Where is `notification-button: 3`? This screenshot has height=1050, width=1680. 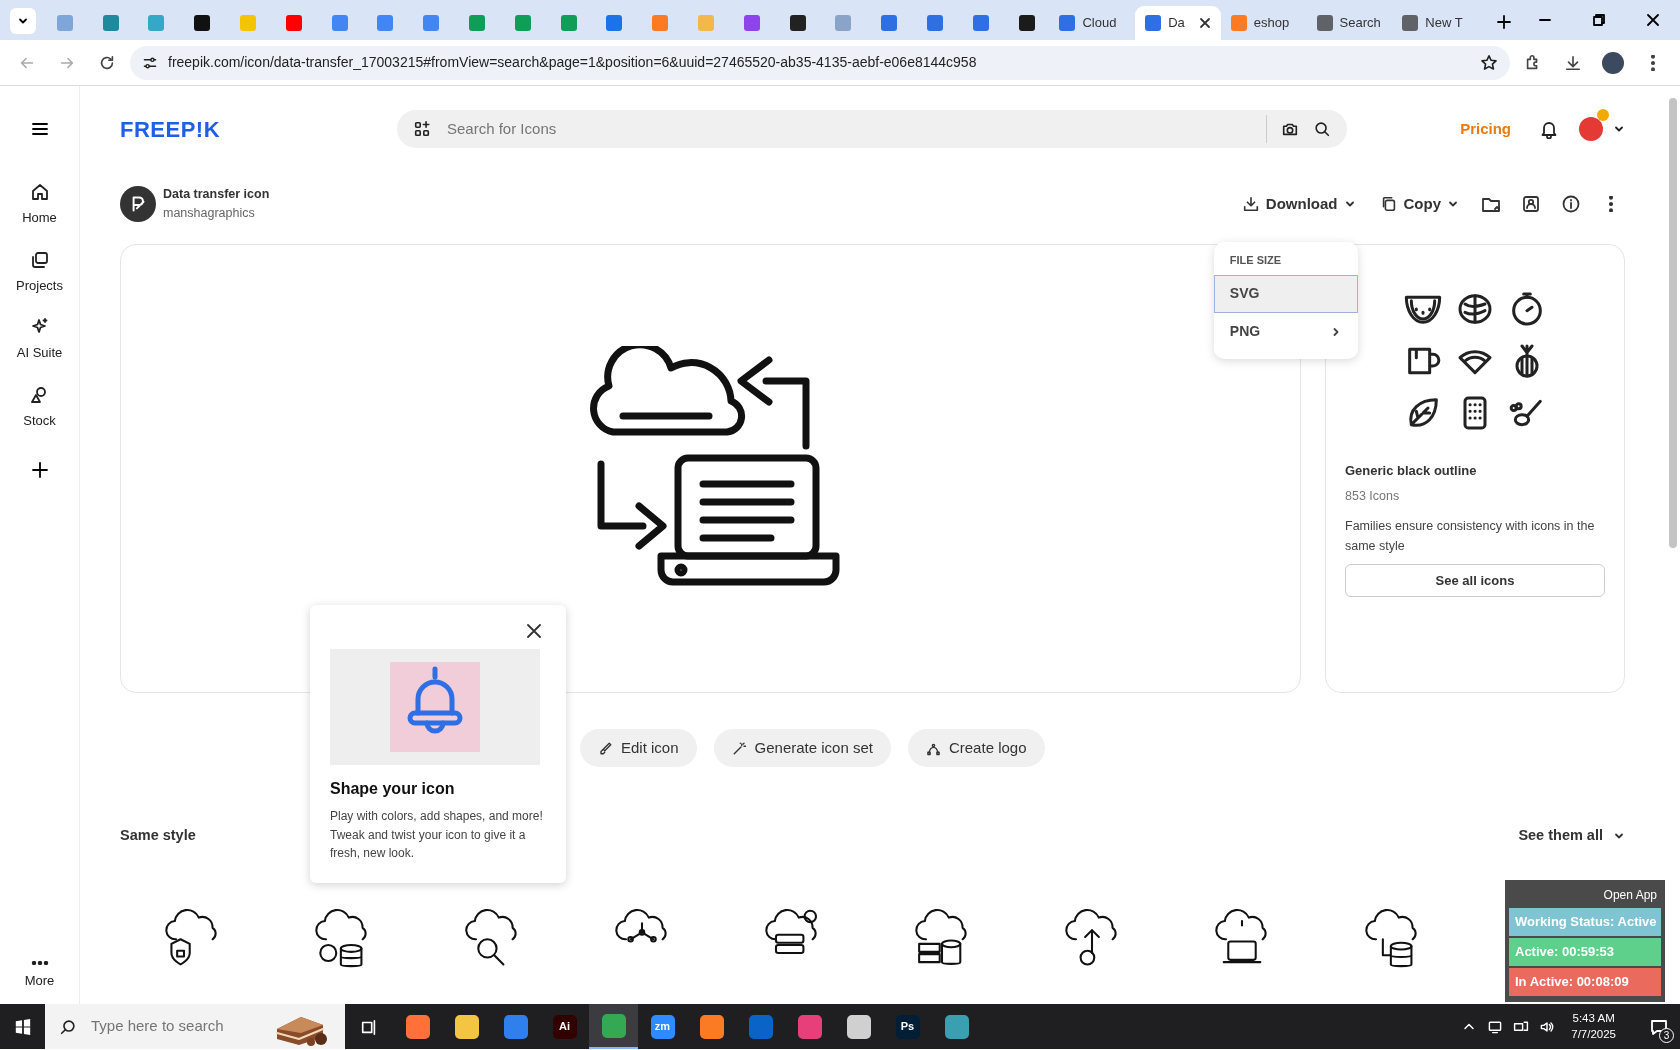
notification-button: 3 is located at coordinates (1659, 1026).